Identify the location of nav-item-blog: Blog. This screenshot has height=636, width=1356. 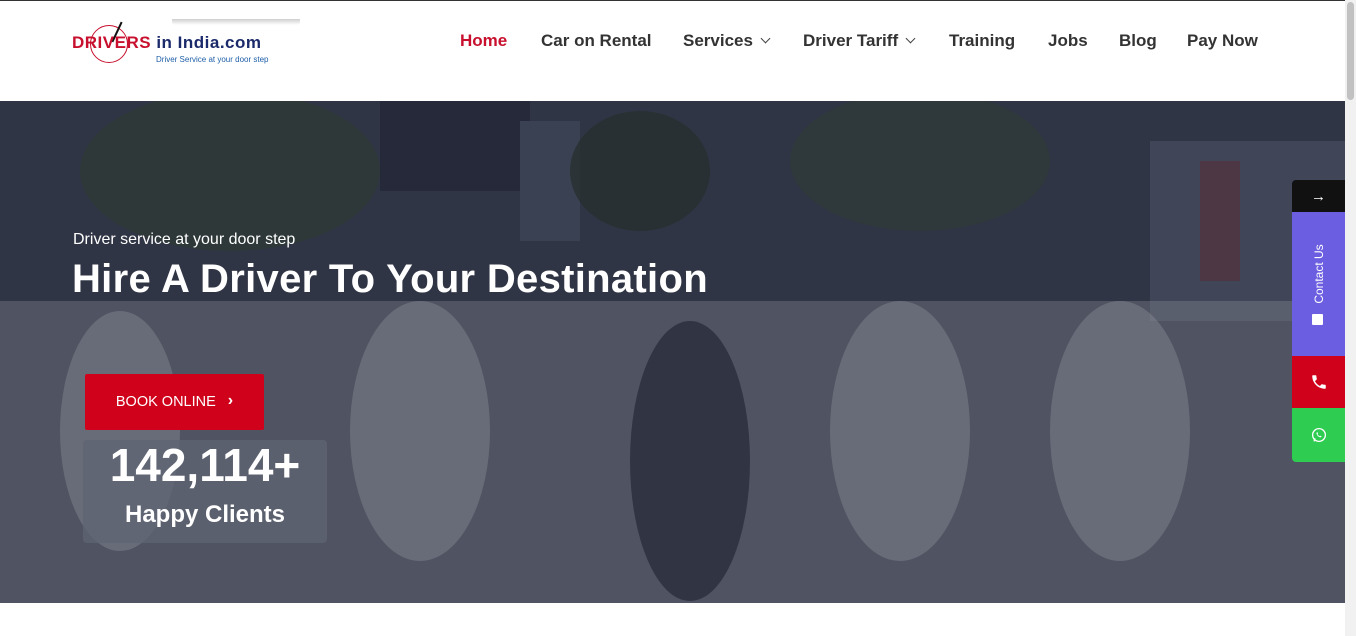
(1138, 41).